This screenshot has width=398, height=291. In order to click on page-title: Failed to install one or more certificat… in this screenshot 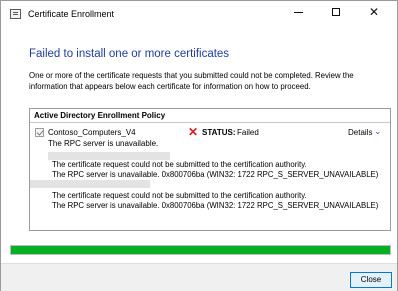, I will do `click(129, 54)`.